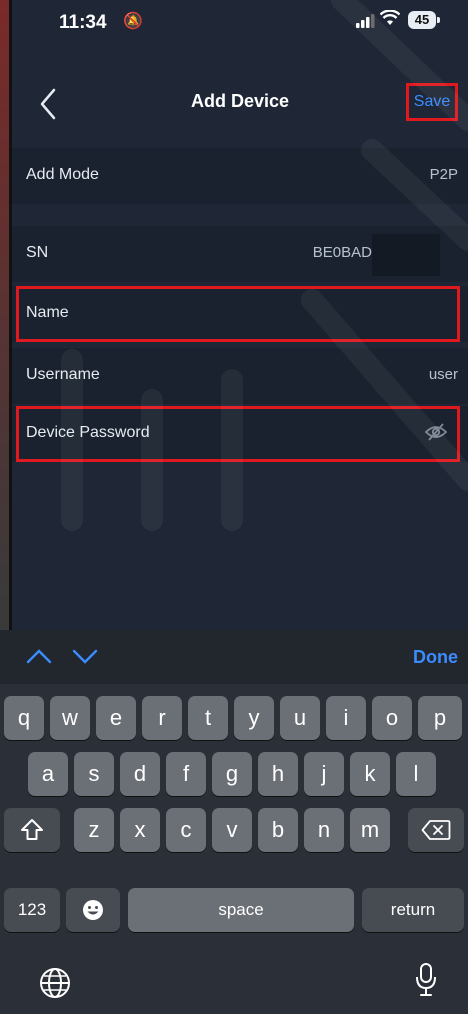 The width and height of the screenshot is (468, 1014). Describe the element at coordinates (94, 830) in the screenshot. I see `key-z: z` at that location.